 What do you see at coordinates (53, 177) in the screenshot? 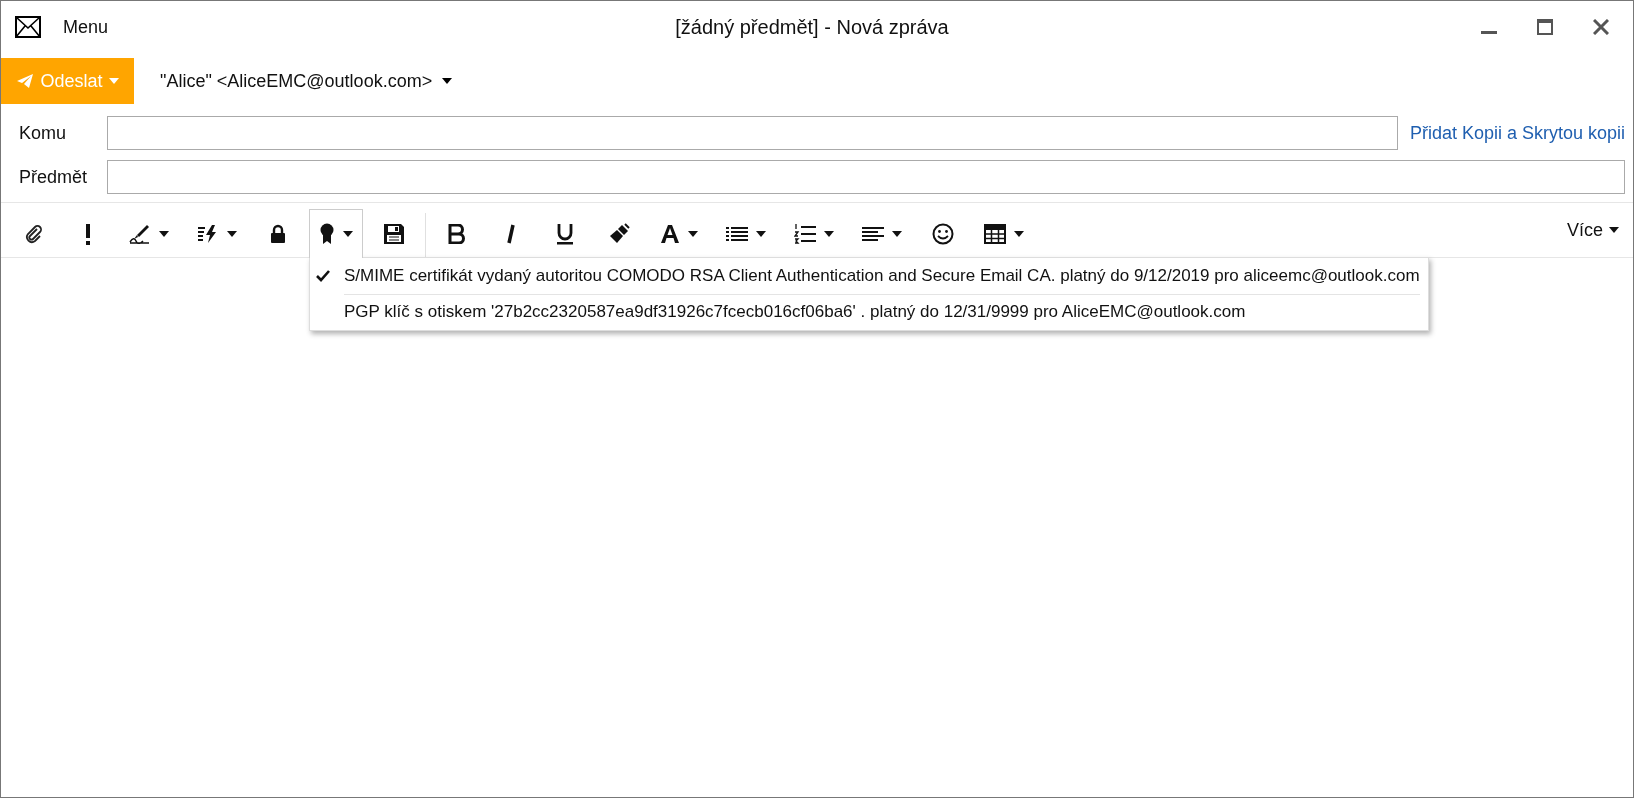
I see `field-label: Předmět` at bounding box center [53, 177].